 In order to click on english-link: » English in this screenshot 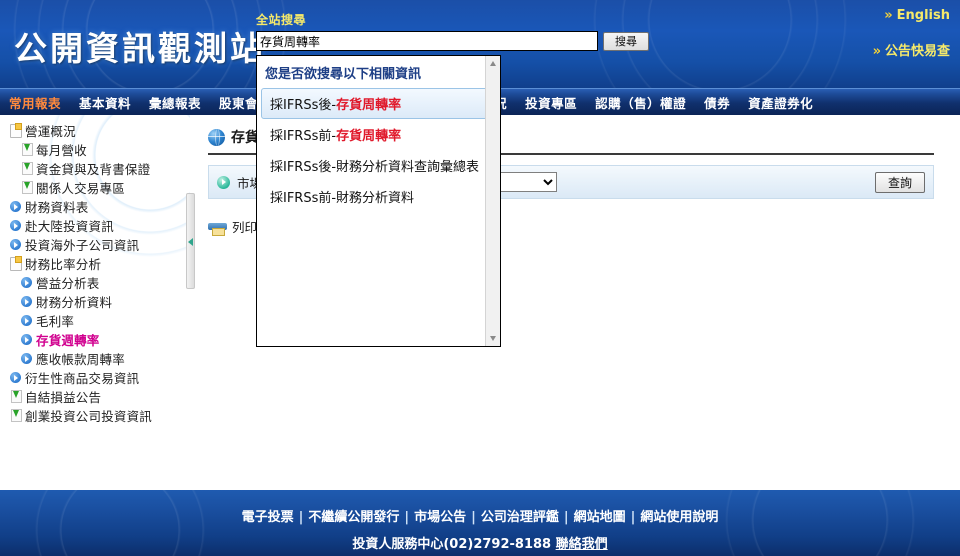, I will do `click(917, 15)`.